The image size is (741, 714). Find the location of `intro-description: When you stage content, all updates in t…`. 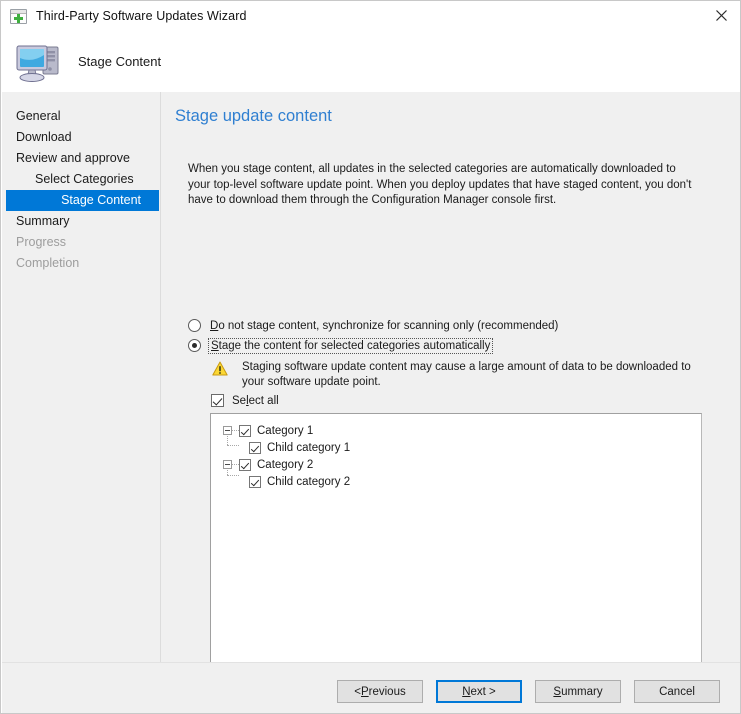

intro-description: When you stage content, all updates in t… is located at coordinates (440, 184).